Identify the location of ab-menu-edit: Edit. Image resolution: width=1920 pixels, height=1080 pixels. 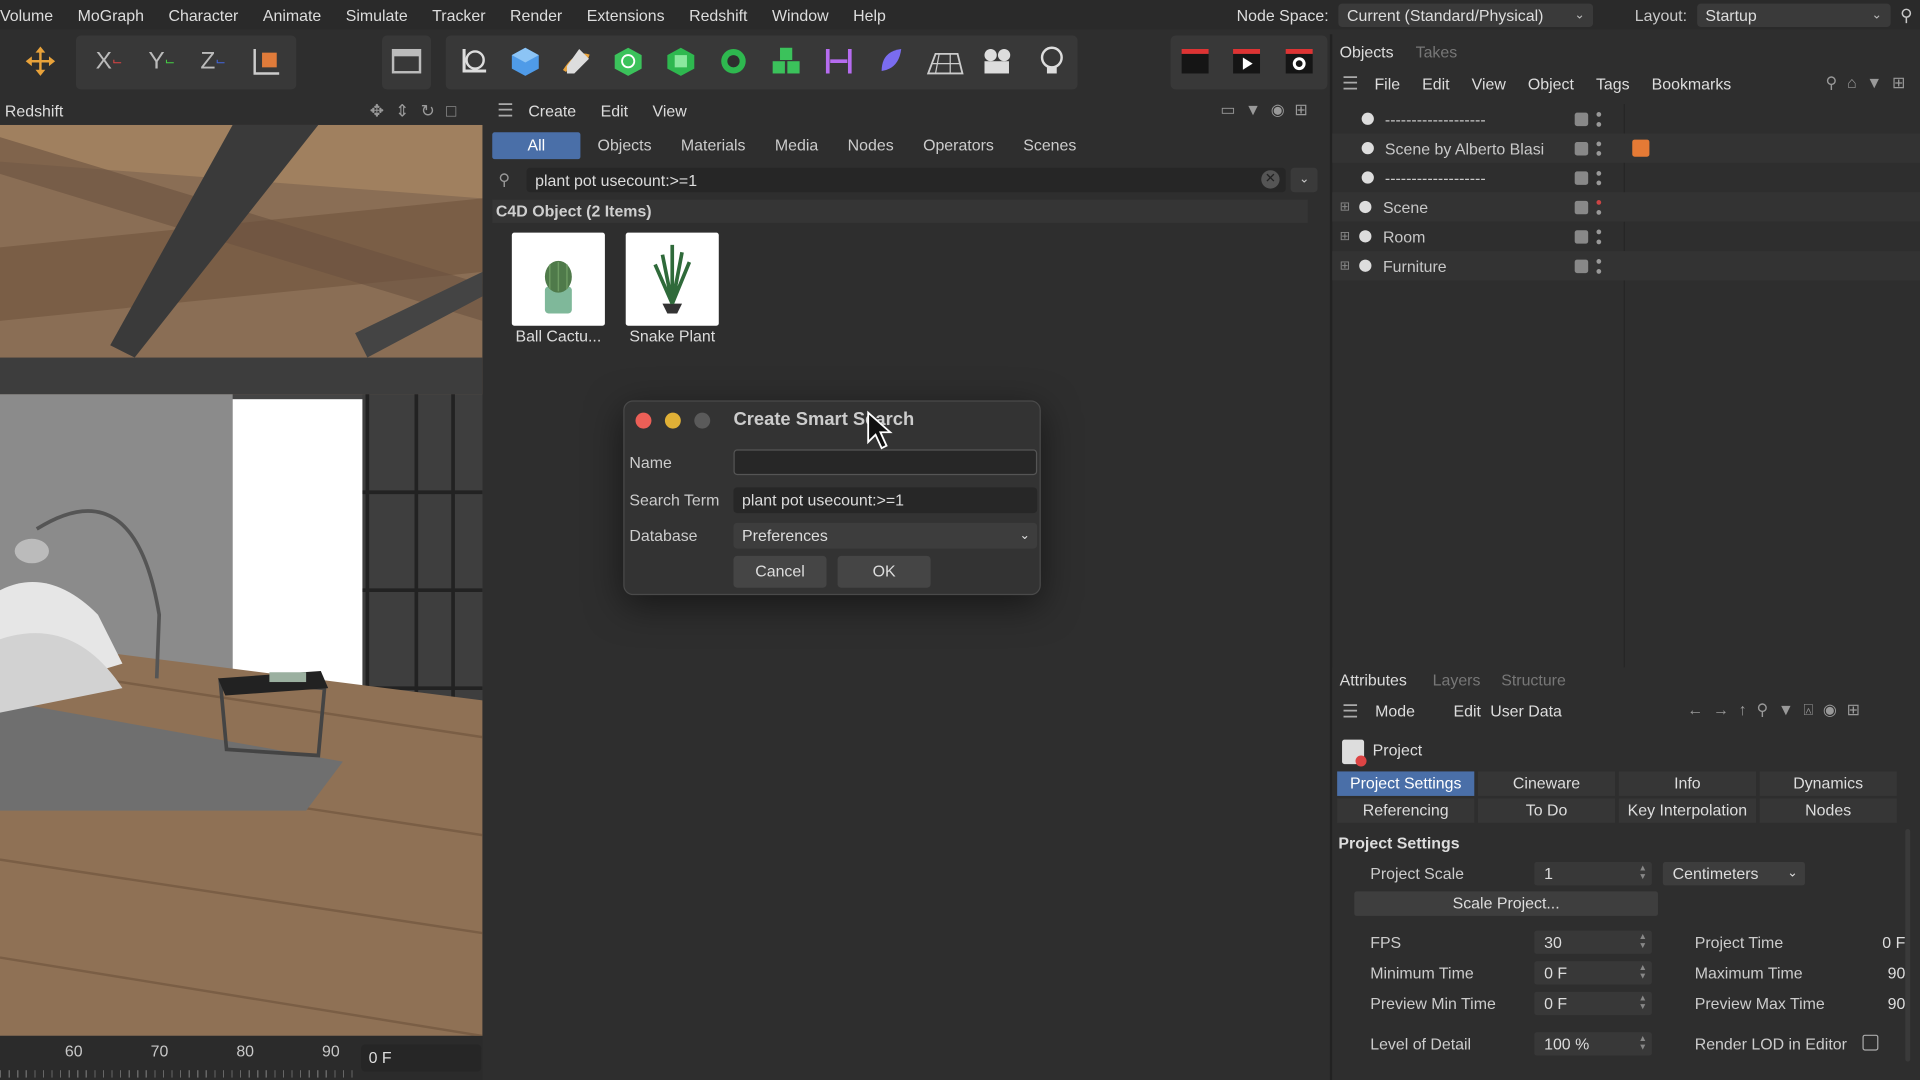
(614, 110).